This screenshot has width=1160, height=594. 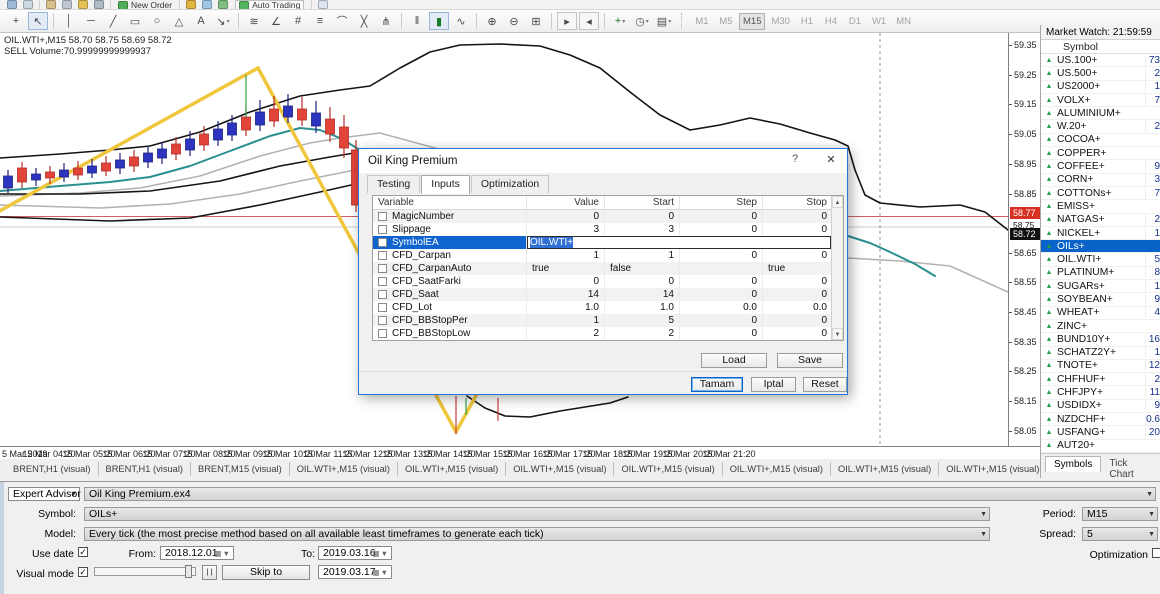 I want to click on to-date-field: 2019.03.16 ▦▼, so click(x=355, y=553).